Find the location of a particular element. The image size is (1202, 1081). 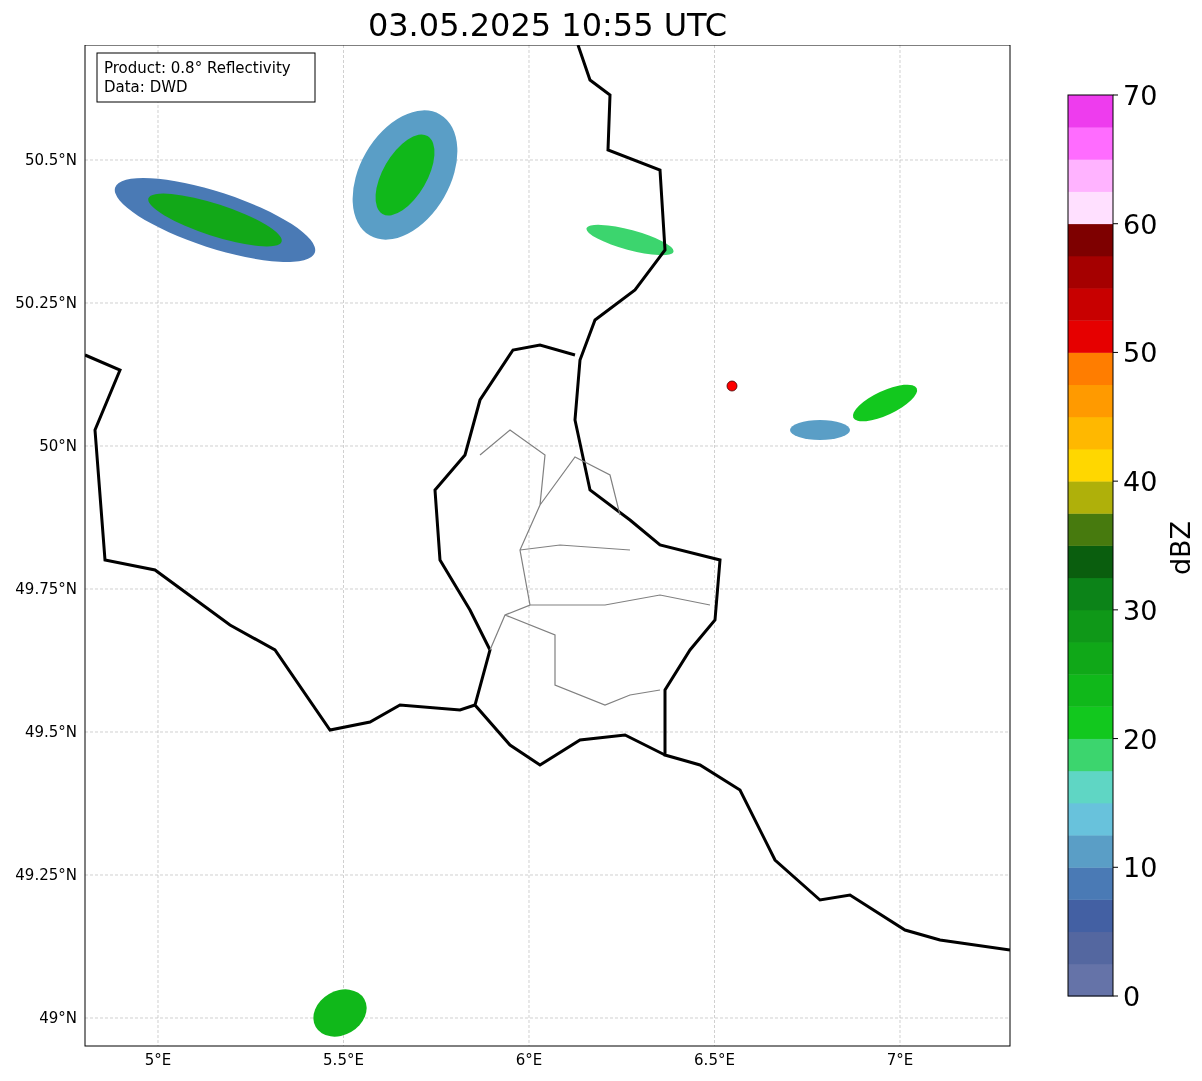

colorbar-label: 20 is located at coordinates (1140, 739).